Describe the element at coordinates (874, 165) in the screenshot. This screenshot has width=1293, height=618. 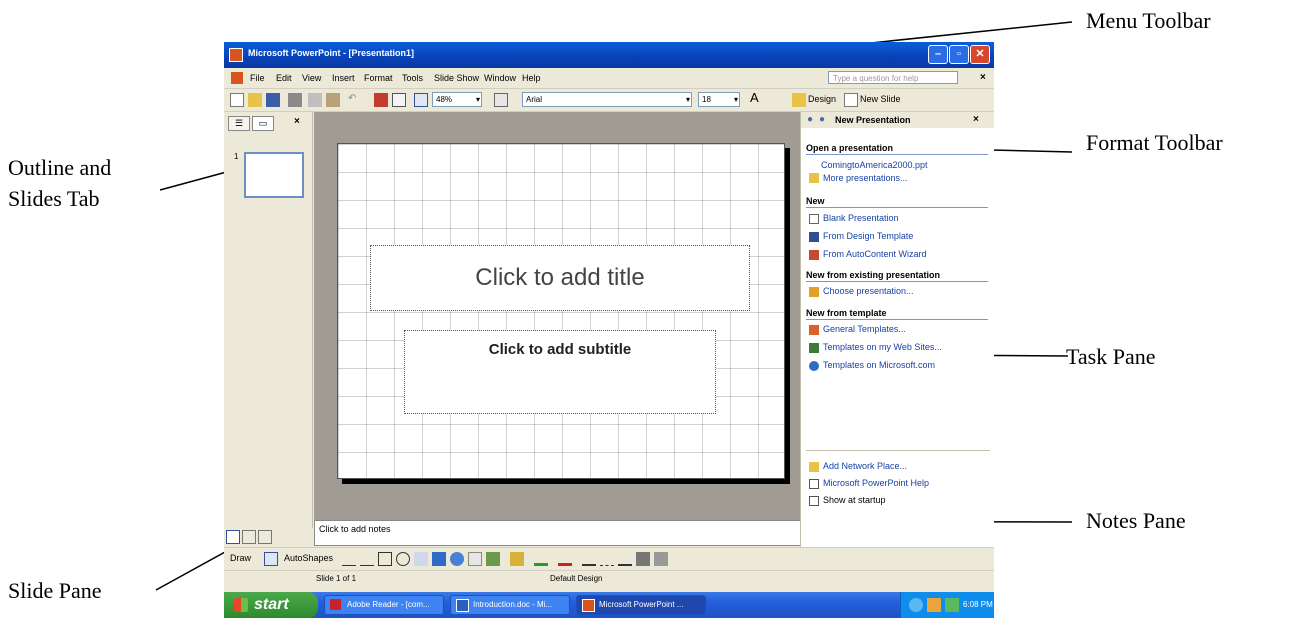
I see `recent-file-link: ComingtoAmerica2000.ppt` at that location.